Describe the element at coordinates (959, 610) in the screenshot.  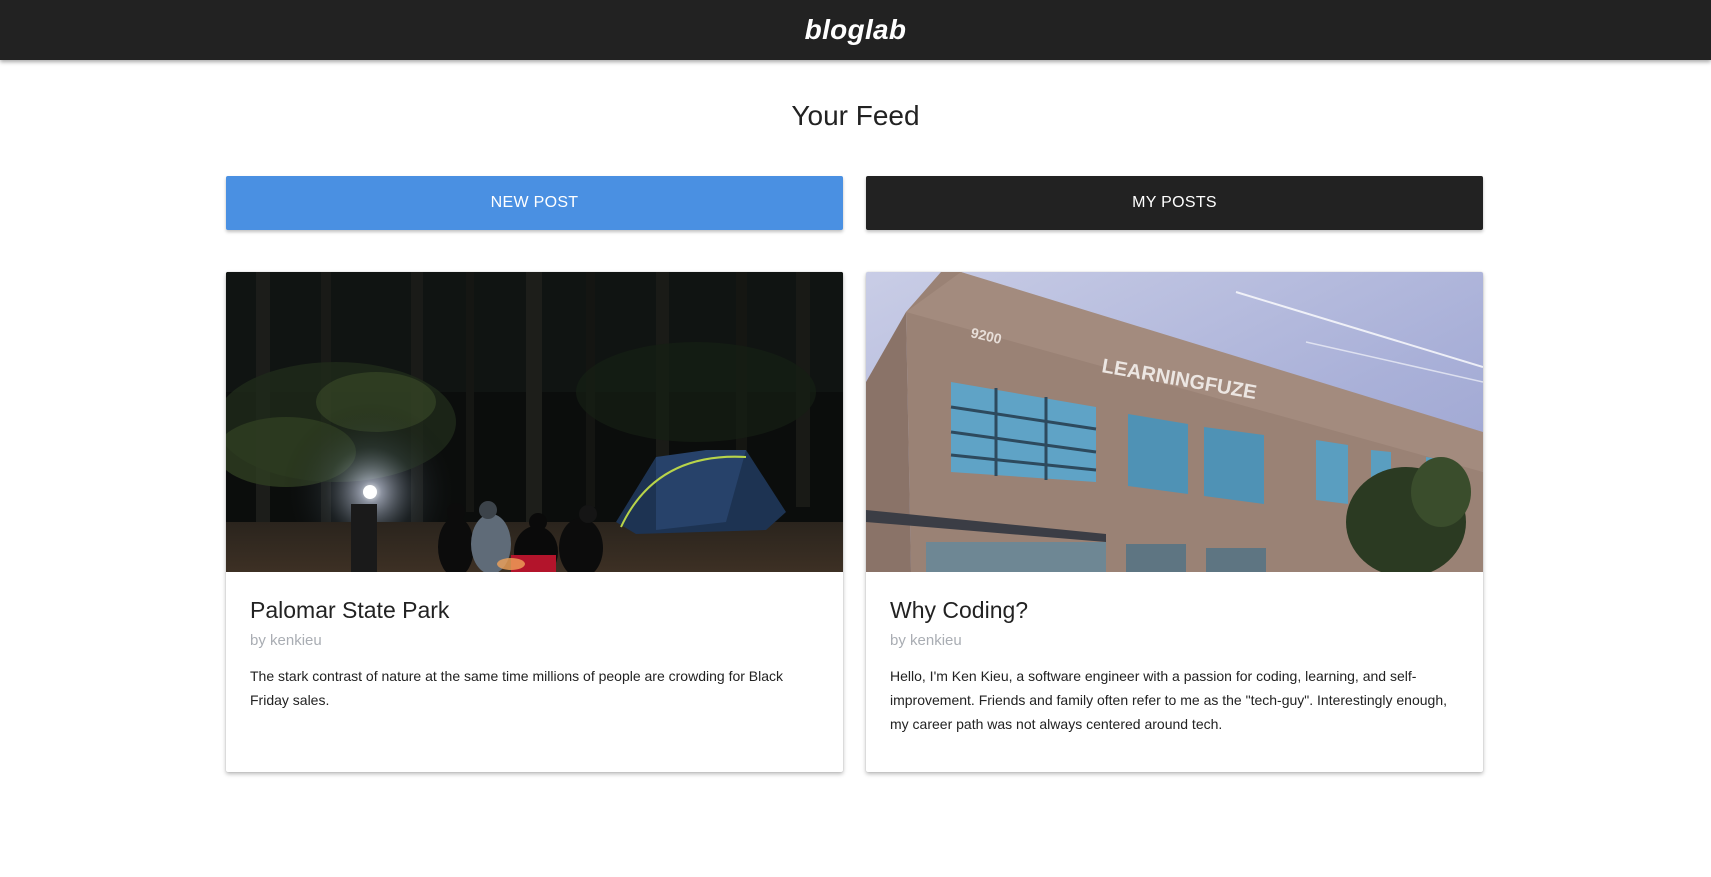
I see `post-title: Why Coding?` at that location.